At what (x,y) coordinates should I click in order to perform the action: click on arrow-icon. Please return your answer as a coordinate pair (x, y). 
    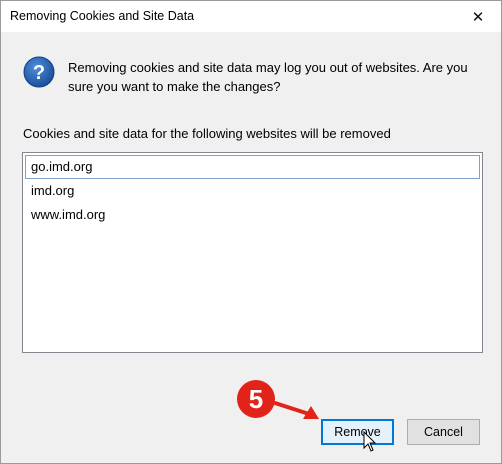
    Looking at the image, I should click on (296, 410).